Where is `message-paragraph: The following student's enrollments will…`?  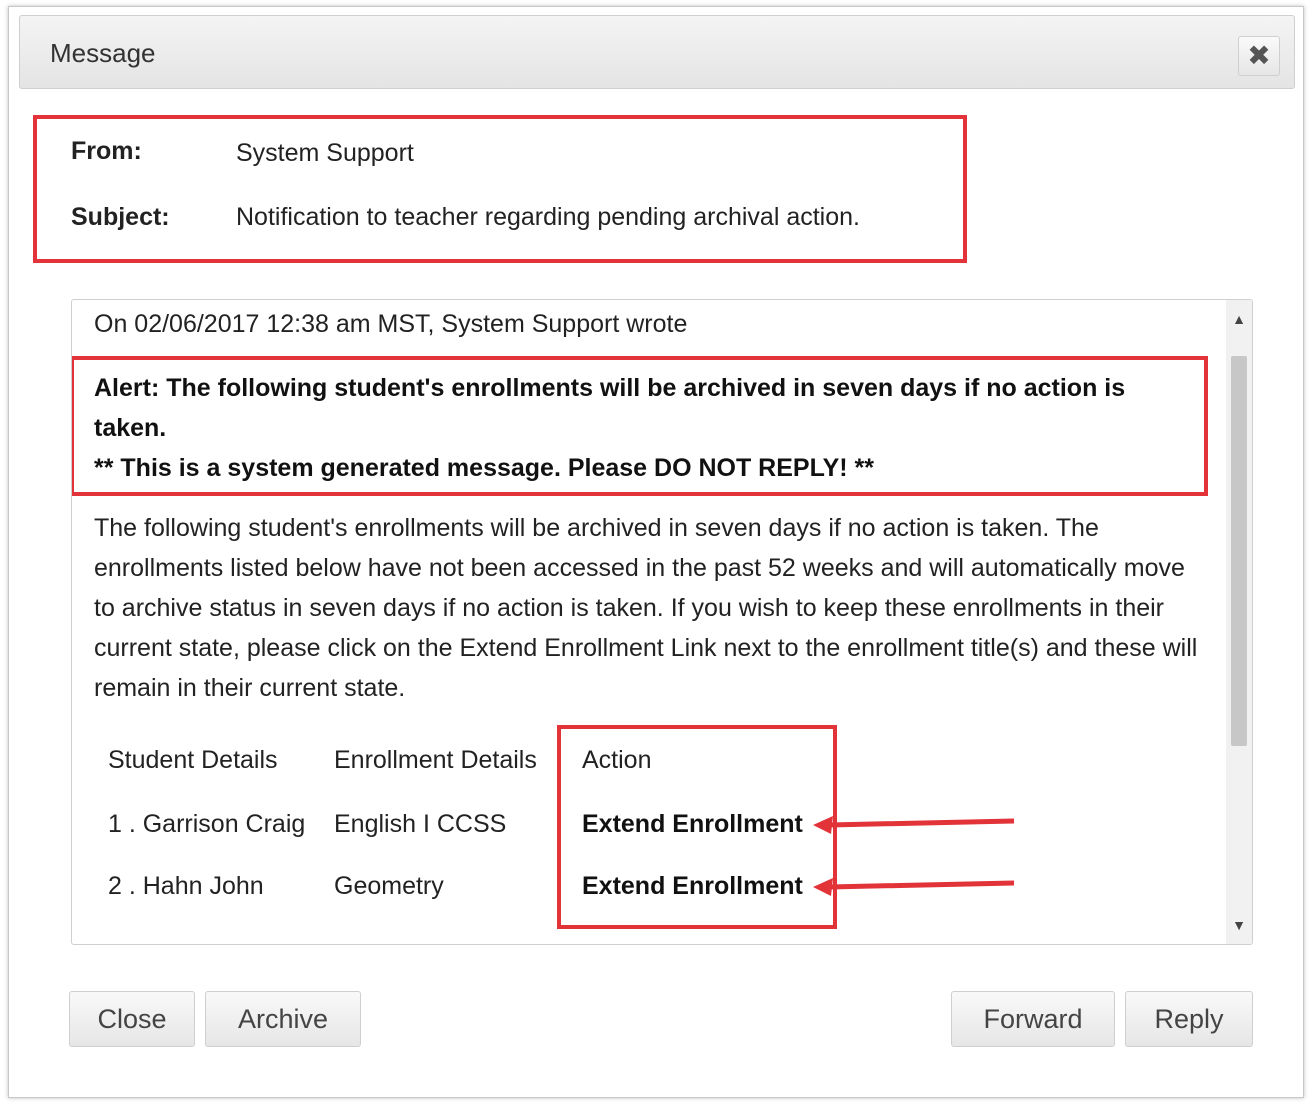
message-paragraph: The following student's enrollments will… is located at coordinates (646, 608).